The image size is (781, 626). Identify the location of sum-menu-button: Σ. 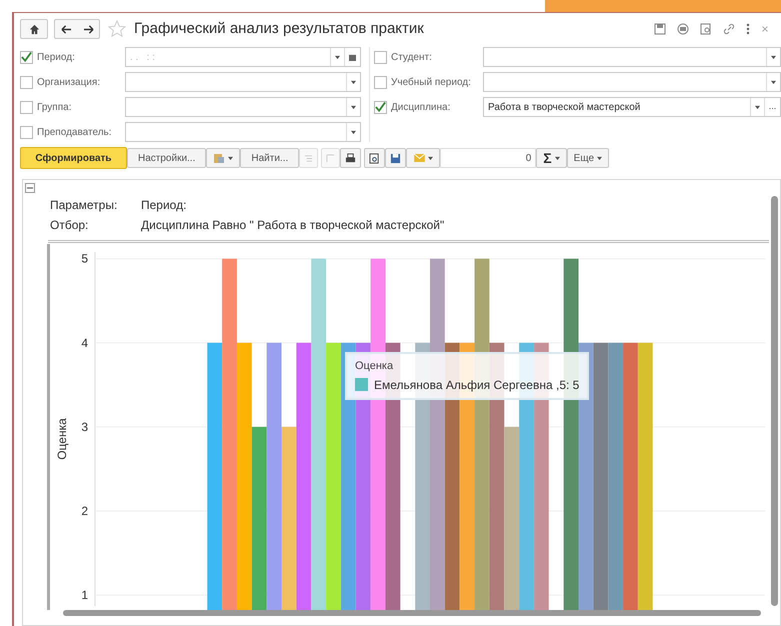
(551, 158).